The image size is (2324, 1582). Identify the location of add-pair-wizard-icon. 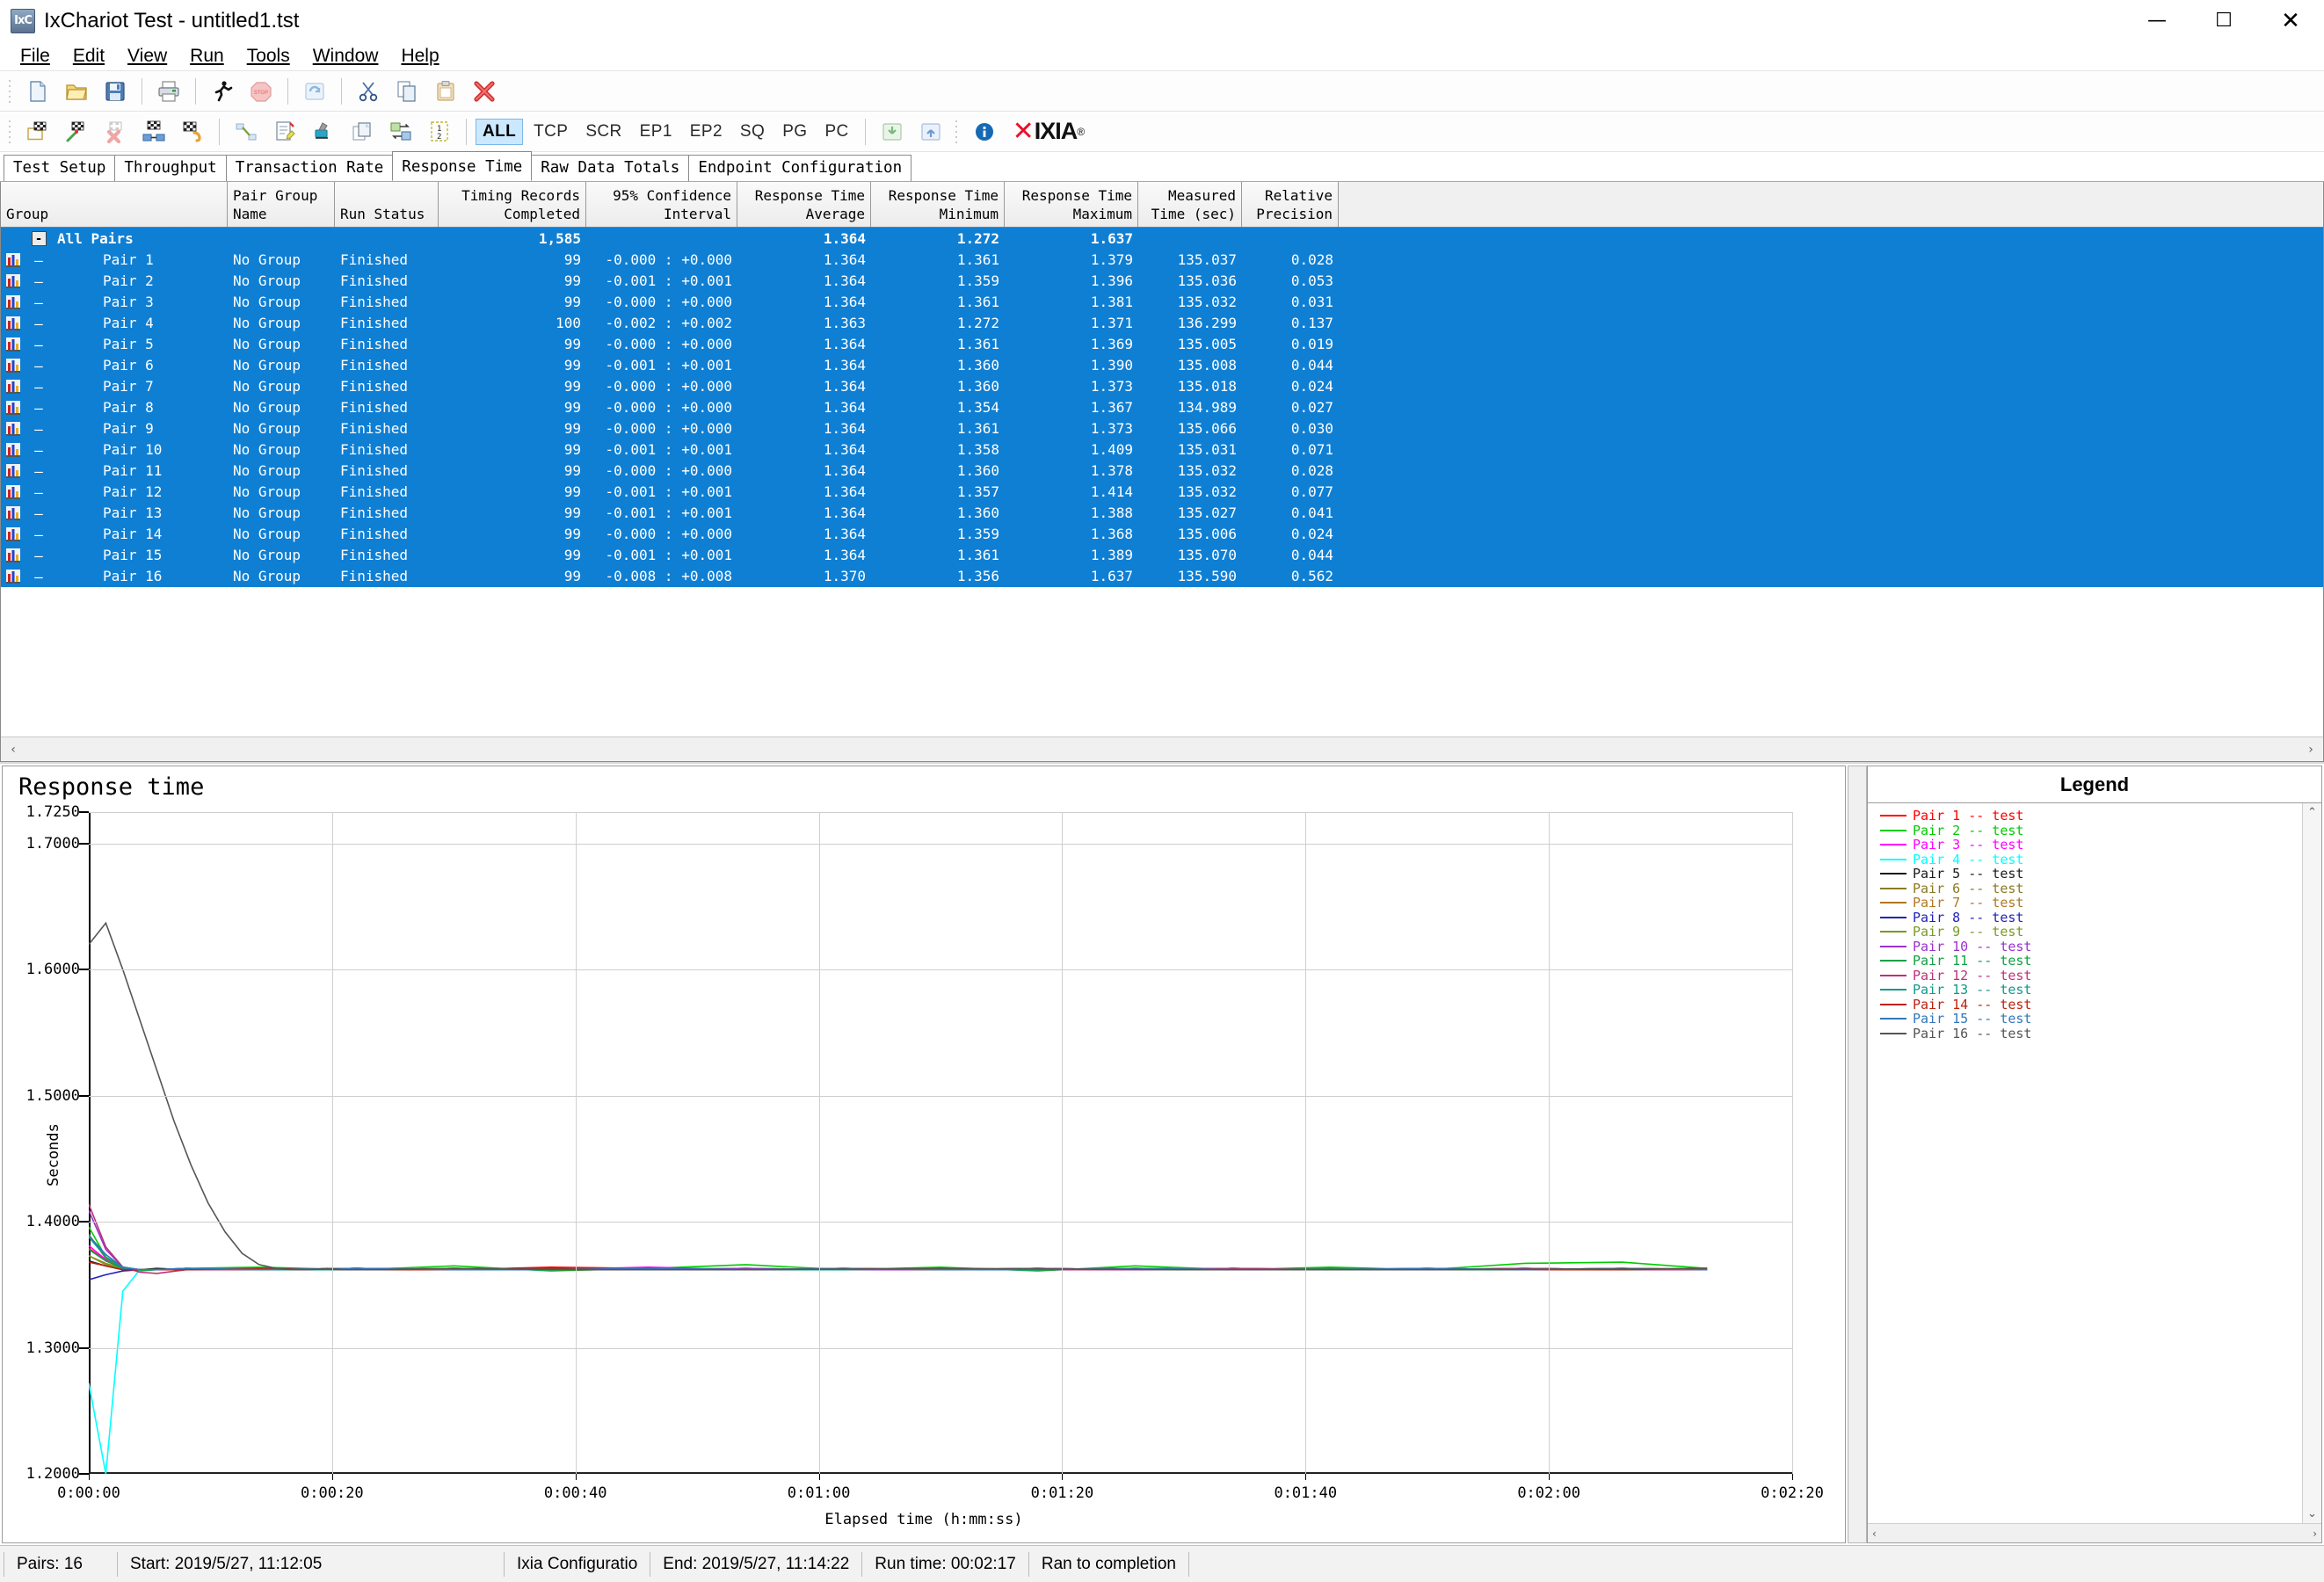
(76, 132).